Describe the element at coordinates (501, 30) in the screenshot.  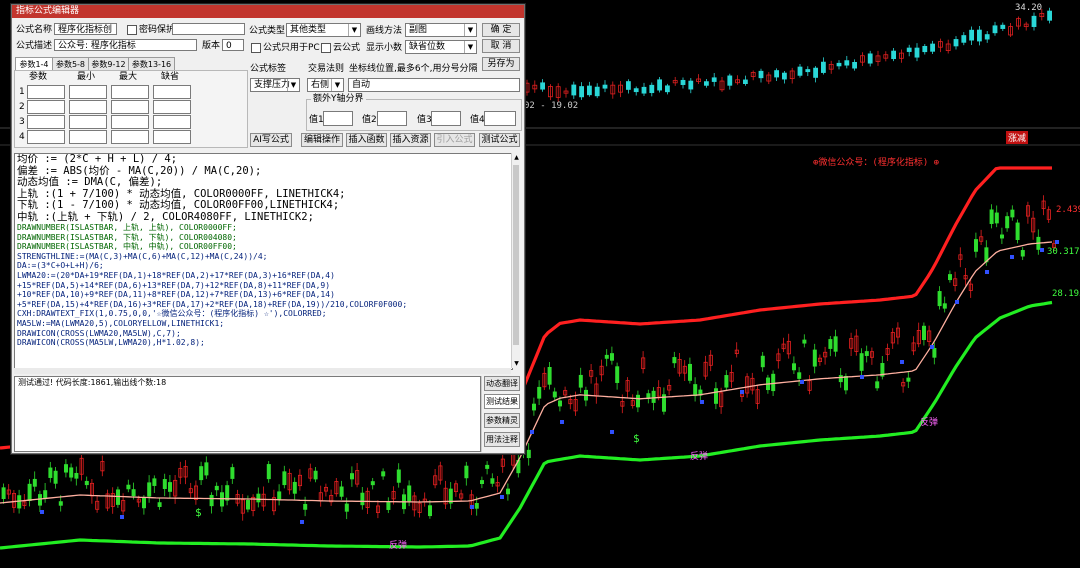
I see `ok-button: 确 定` at that location.